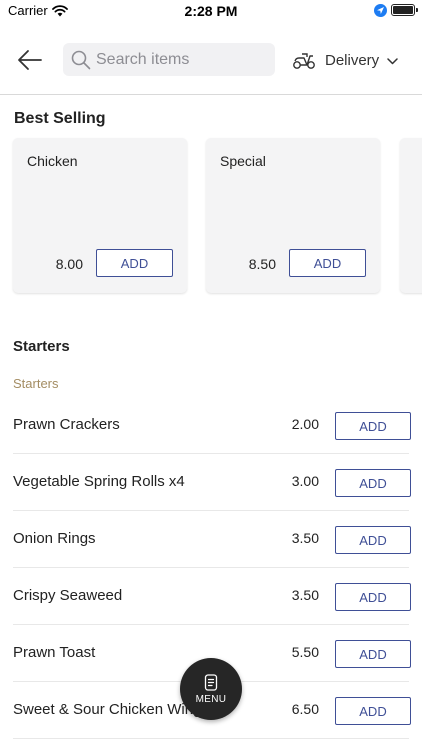 The width and height of the screenshot is (422, 750). Describe the element at coordinates (212, 425) in the screenshot. I see `list-item: Prawn Crackers 2.00 ADD` at that location.